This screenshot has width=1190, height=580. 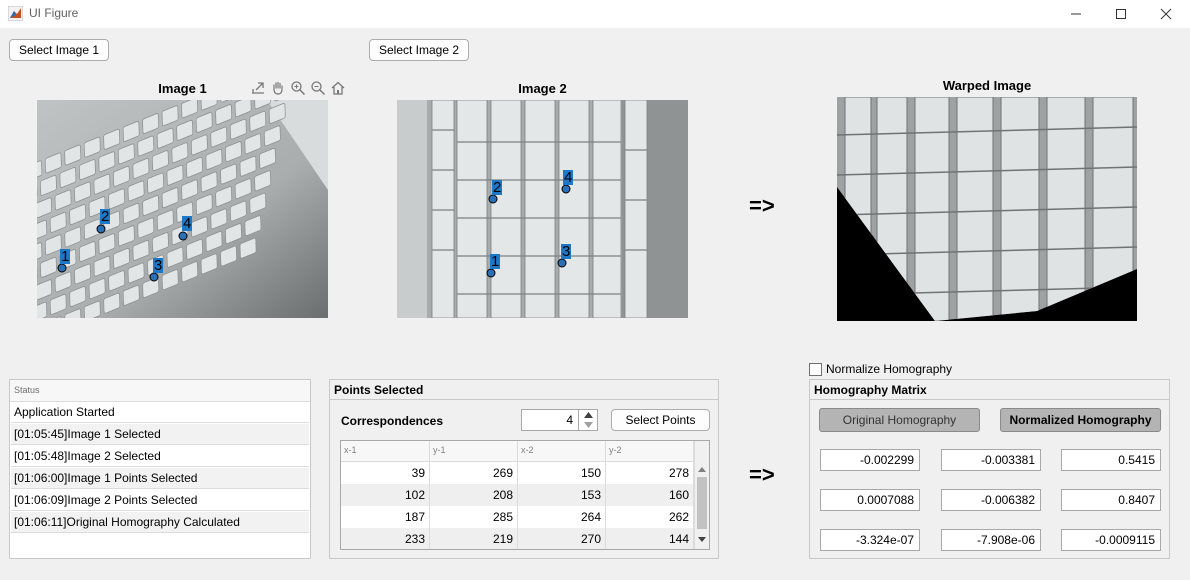 What do you see at coordinates (379, 390) in the screenshot?
I see `points-panel-title: Points Selected` at bounding box center [379, 390].